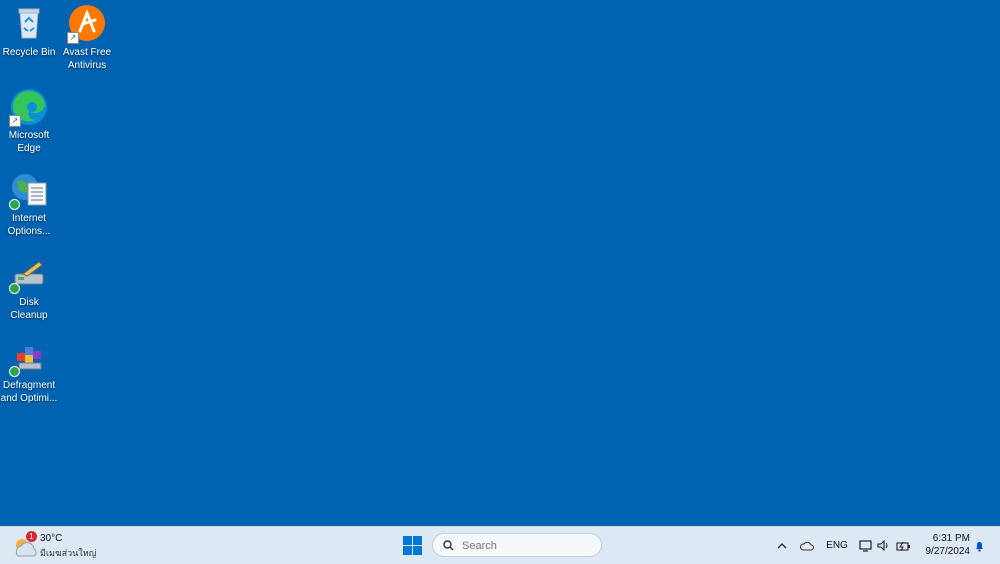 The width and height of the screenshot is (1000, 564). I want to click on weather-condition: มีเมฆส่วนใหญ่, so click(68, 553).